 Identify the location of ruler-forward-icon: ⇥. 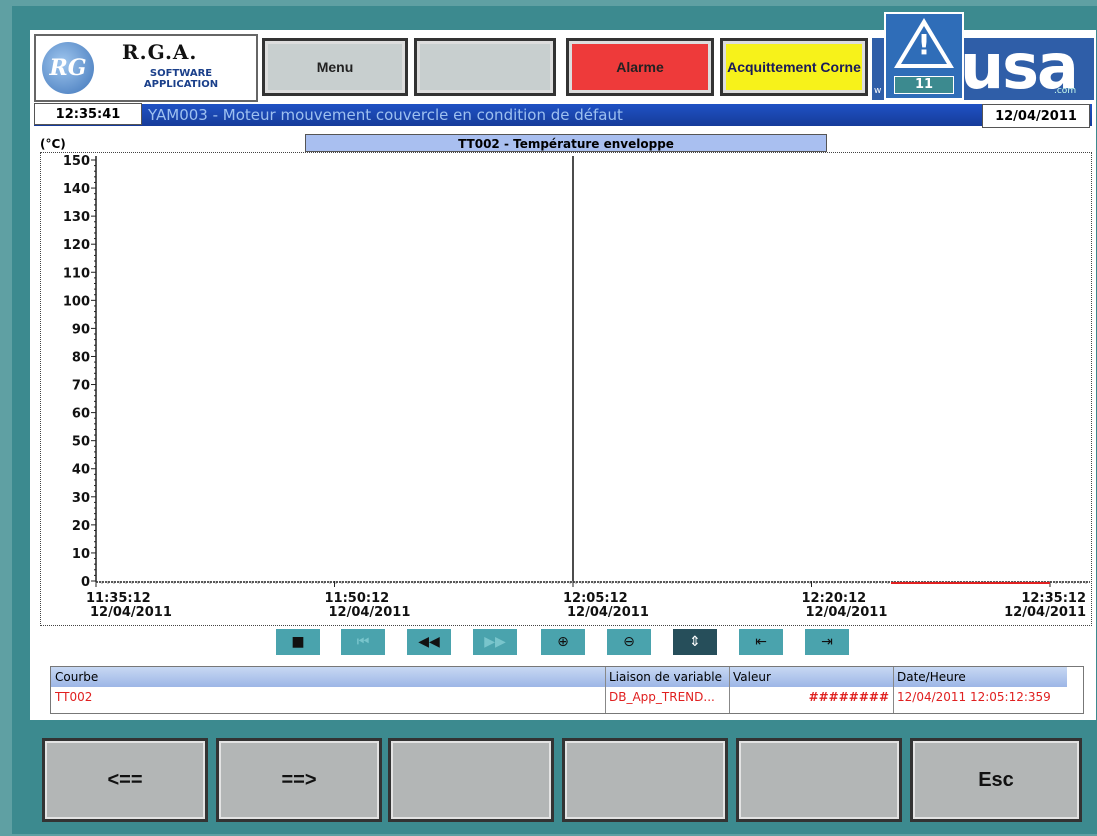
(827, 642).